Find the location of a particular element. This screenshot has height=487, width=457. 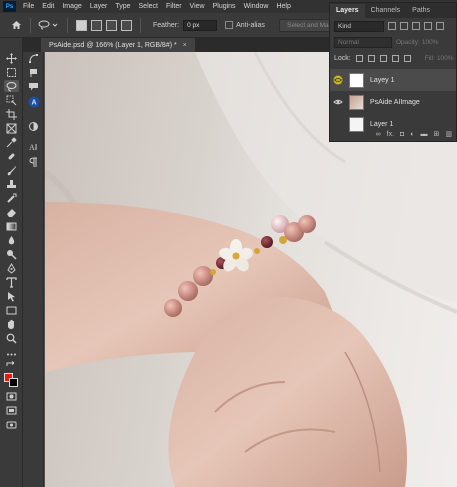

swap-colors-icon is located at coordinates (11, 364).